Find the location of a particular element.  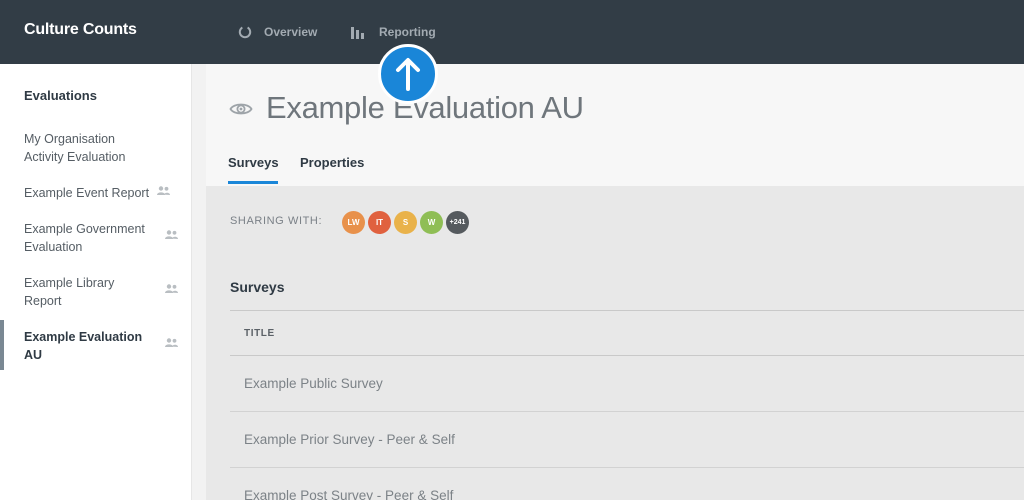

tab-surveys: Surveys is located at coordinates (253, 162).